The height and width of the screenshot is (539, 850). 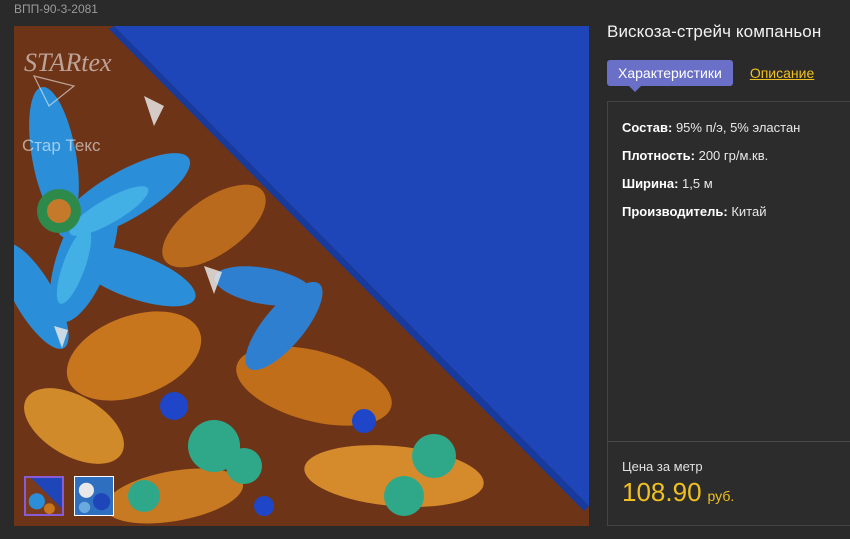 What do you see at coordinates (647, 127) in the screenshot?
I see `spec-key: Состав:` at bounding box center [647, 127].